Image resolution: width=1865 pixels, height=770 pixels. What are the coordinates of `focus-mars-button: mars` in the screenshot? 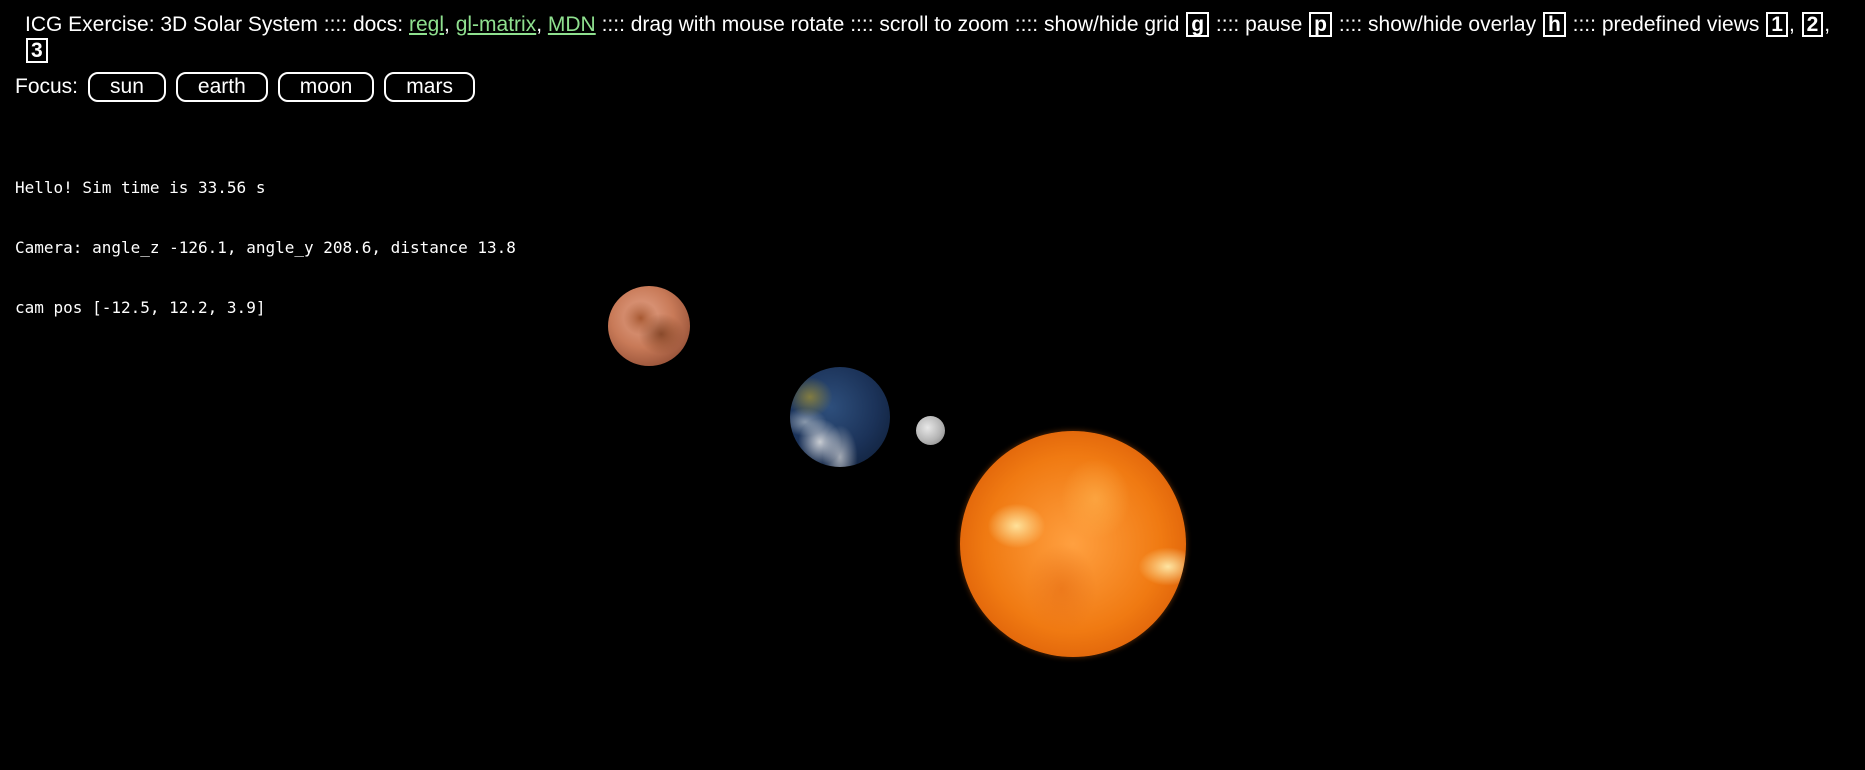 It's located at (429, 87).